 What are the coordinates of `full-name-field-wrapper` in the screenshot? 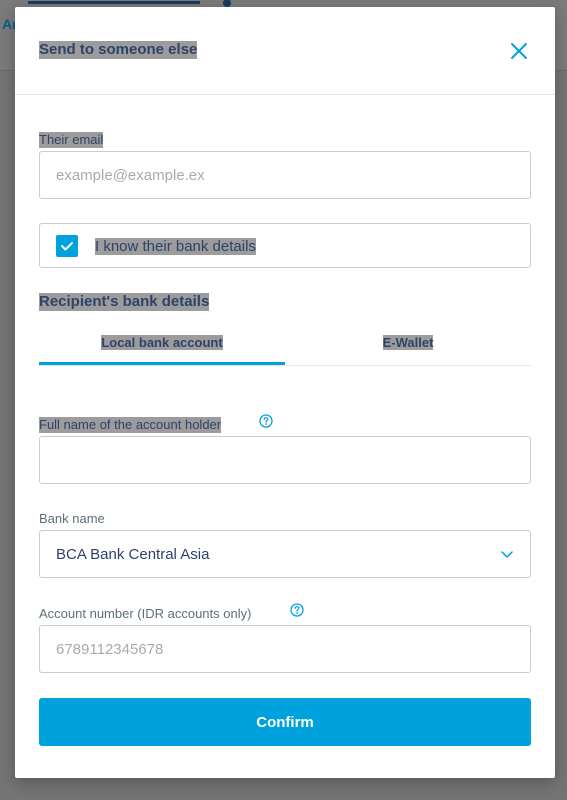 It's located at (285, 460).